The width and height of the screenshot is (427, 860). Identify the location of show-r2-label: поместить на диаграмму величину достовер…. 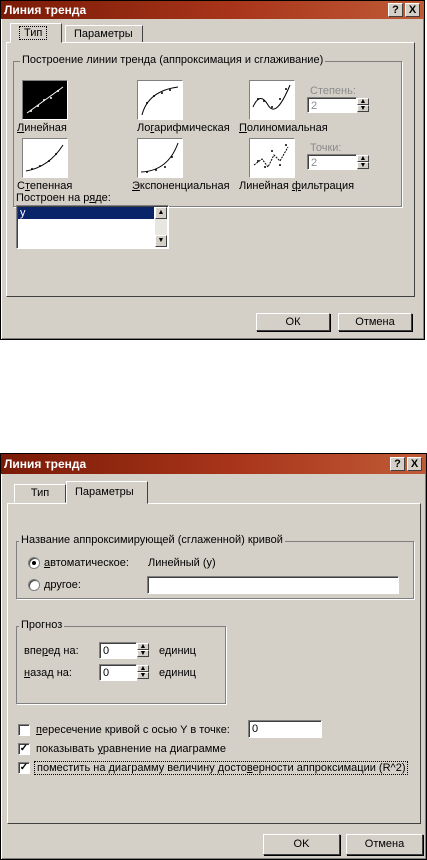
(221, 768).